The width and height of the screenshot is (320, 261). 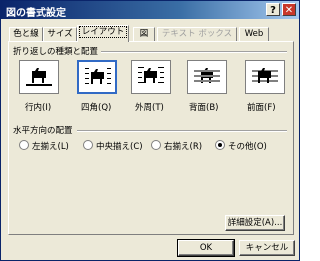 I want to click on align-other-radio: その他(O), so click(x=241, y=146).